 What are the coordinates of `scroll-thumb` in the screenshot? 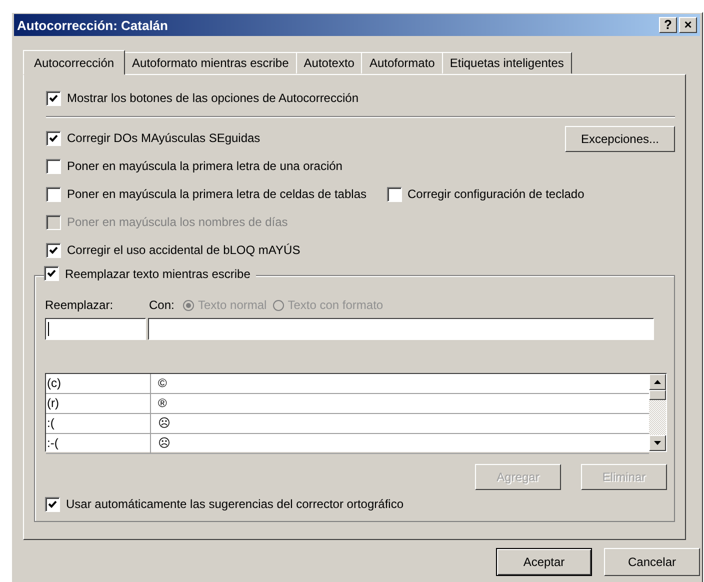 It's located at (657, 395).